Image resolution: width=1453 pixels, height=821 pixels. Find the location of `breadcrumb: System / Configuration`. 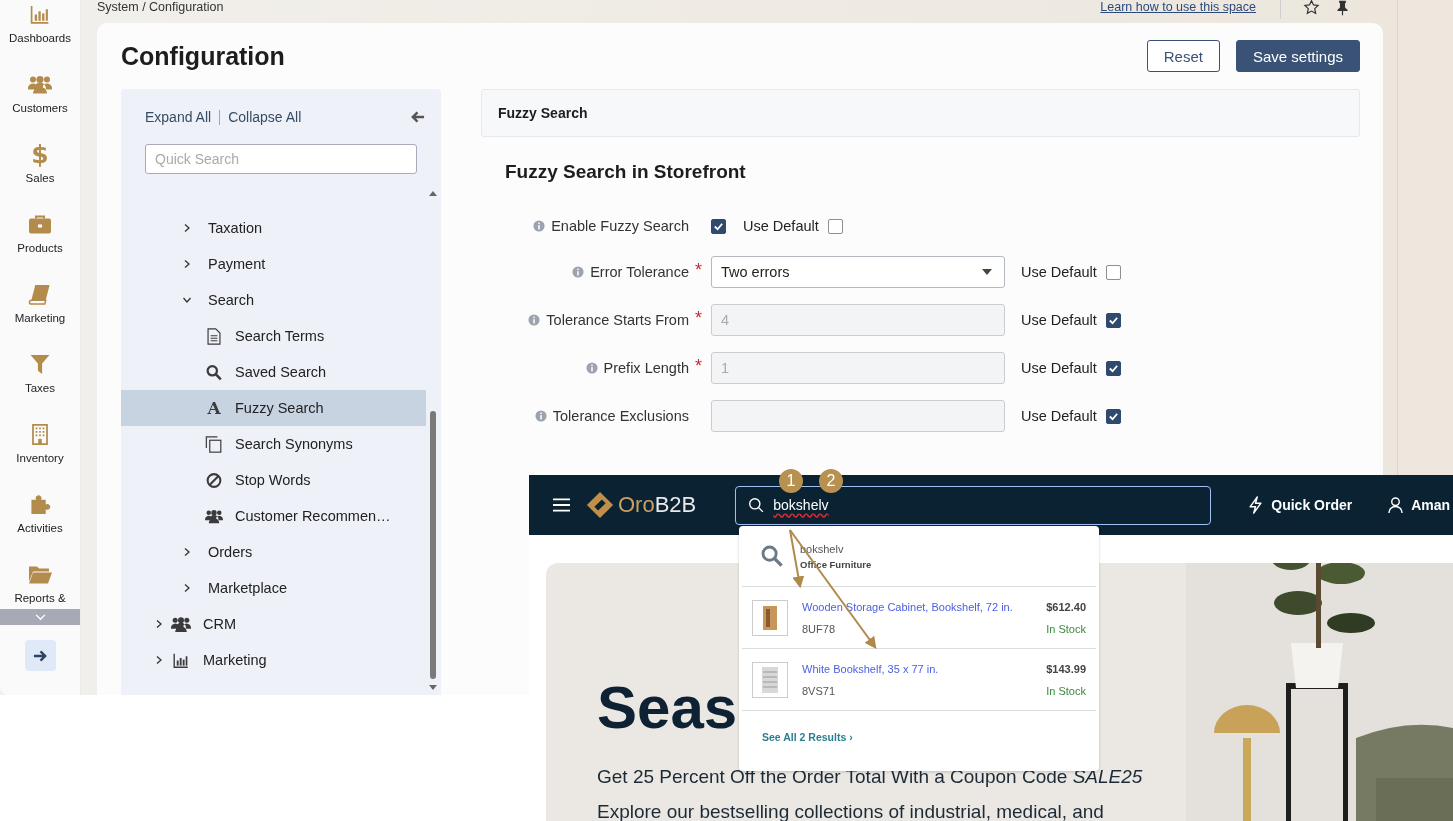

breadcrumb: System / Configuration is located at coordinates (161, 7).